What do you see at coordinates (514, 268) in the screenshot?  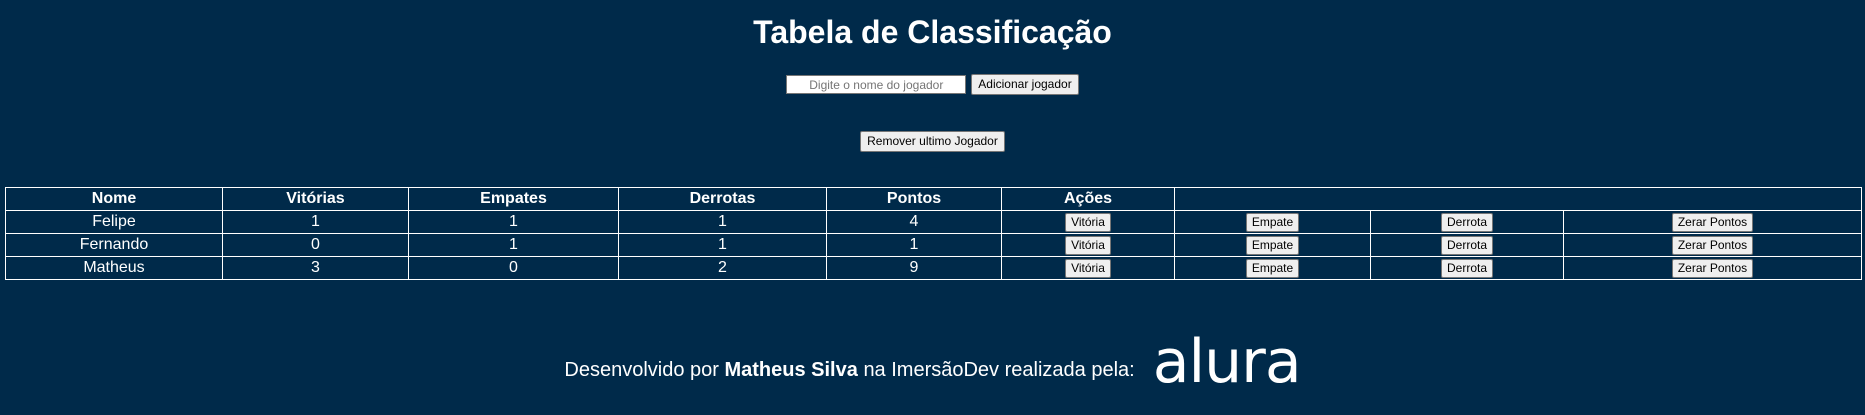 I see `player-draws: 0` at bounding box center [514, 268].